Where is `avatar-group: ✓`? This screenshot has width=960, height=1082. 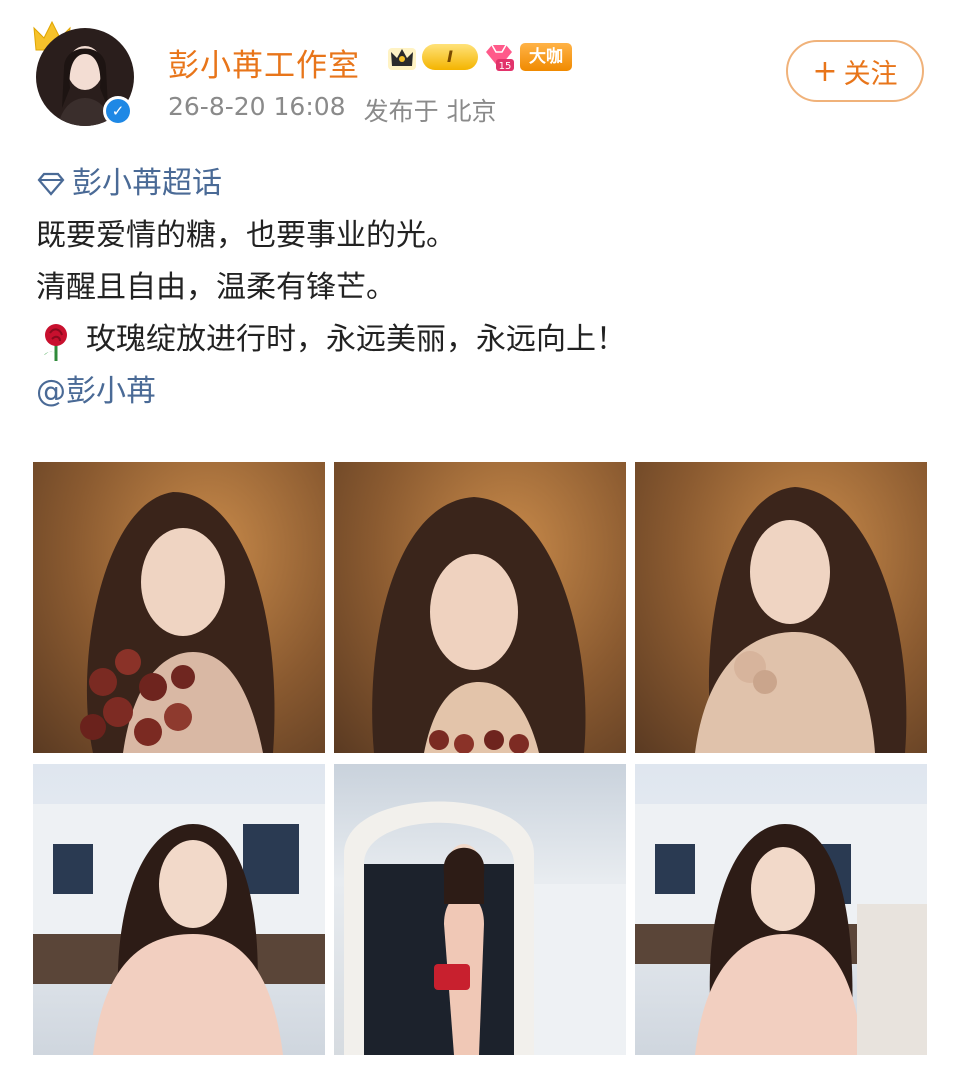 avatar-group: ✓ is located at coordinates (84, 74).